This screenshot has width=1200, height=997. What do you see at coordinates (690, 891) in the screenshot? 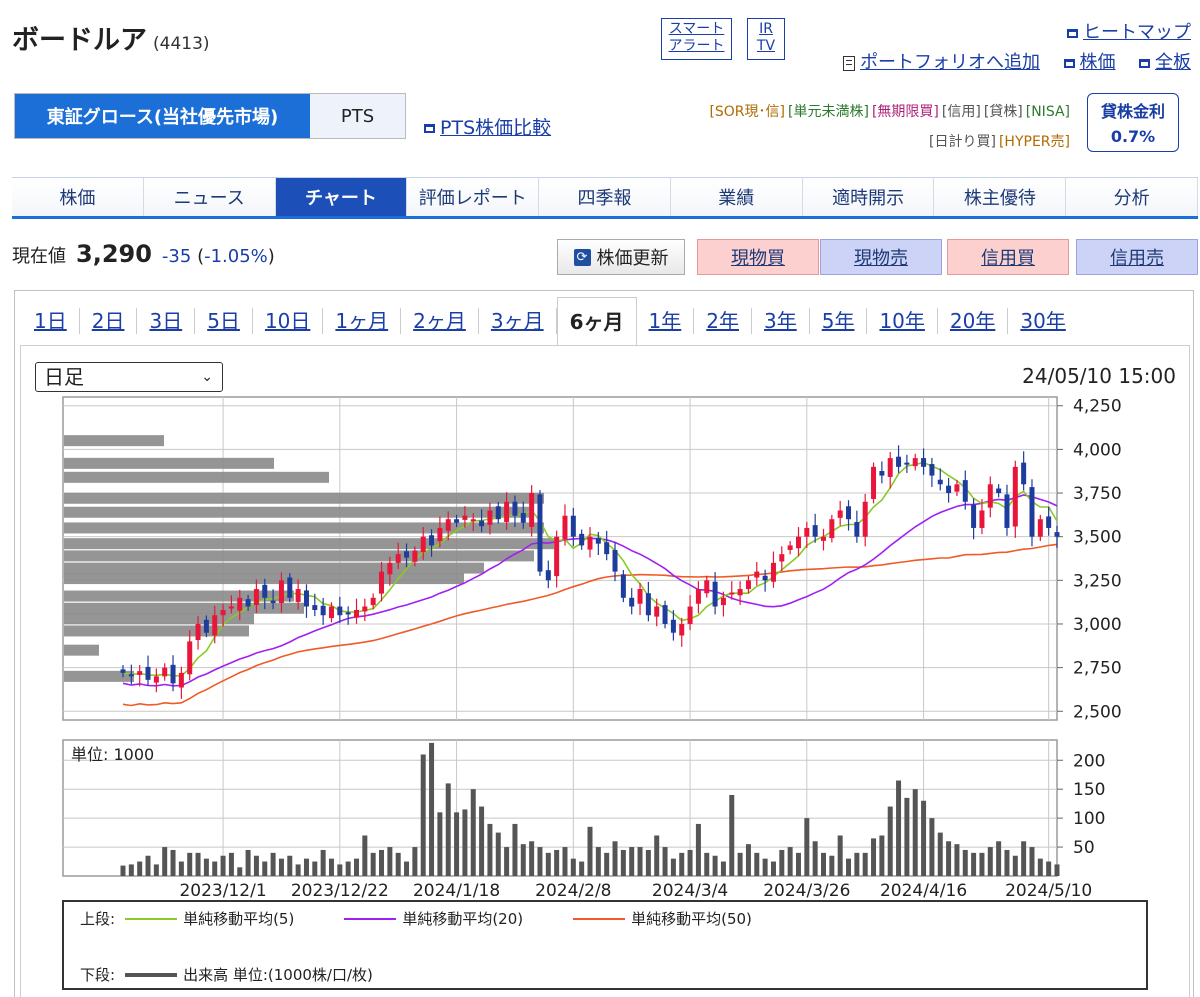
I see `x-tick-label: 2024/3/4` at bounding box center [690, 891].